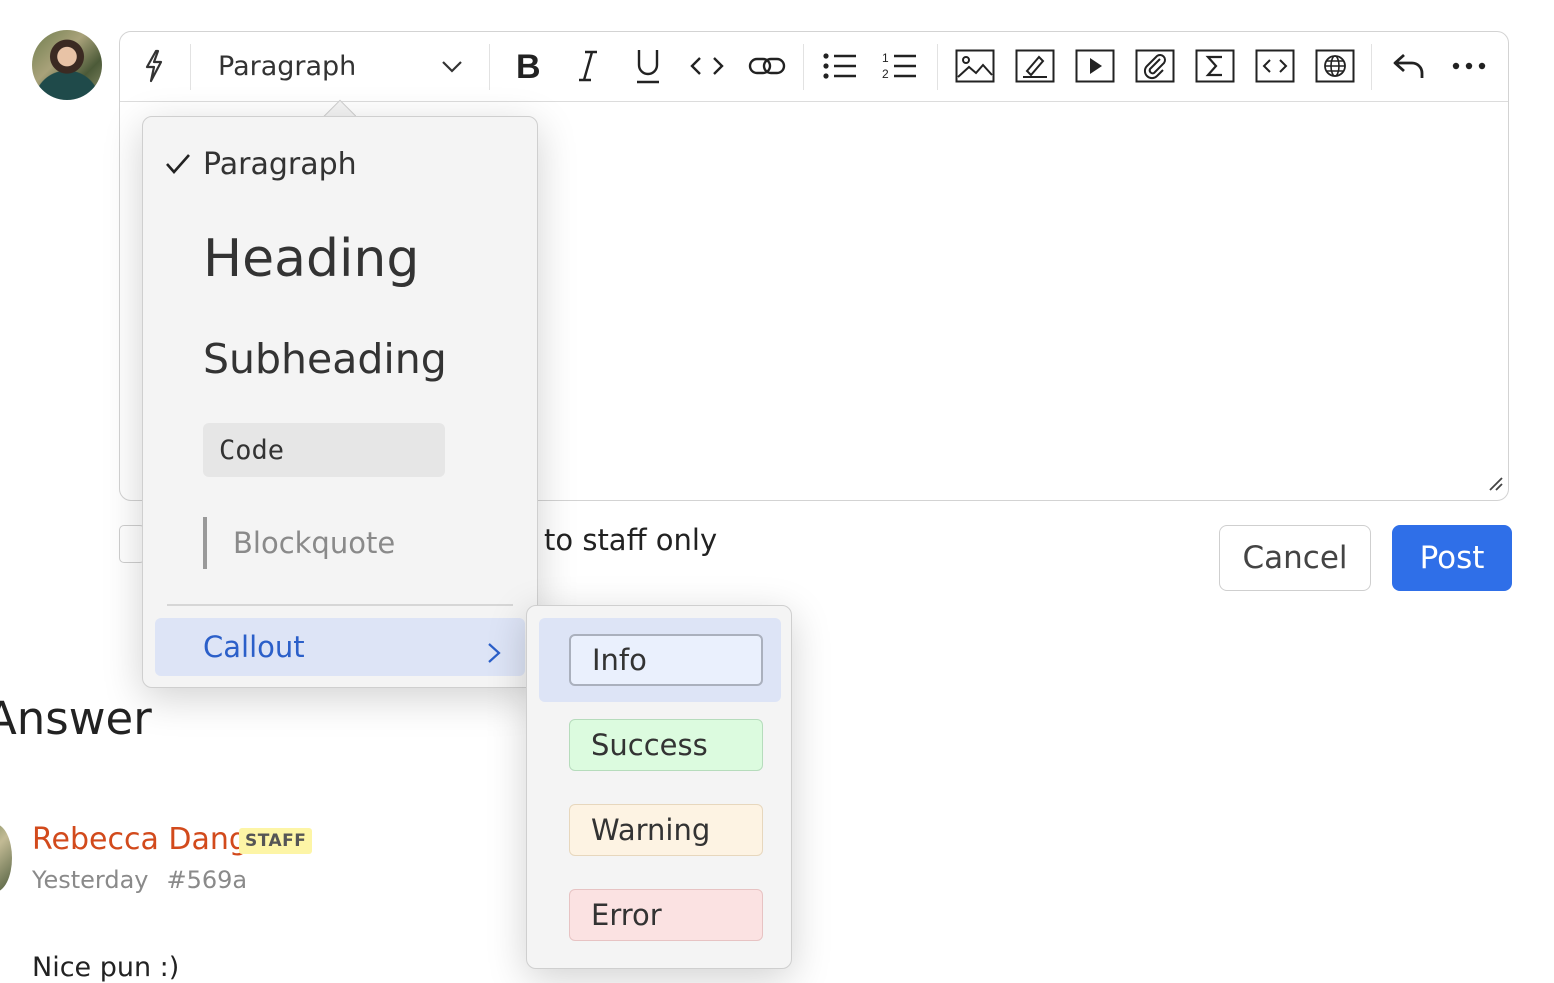 The image size is (1554, 983). I want to click on menu-item-callout: Callout, so click(340, 647).